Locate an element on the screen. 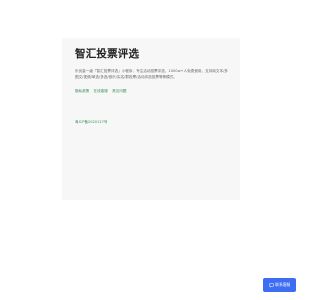  link-faq: 常见问题 is located at coordinates (119, 91).